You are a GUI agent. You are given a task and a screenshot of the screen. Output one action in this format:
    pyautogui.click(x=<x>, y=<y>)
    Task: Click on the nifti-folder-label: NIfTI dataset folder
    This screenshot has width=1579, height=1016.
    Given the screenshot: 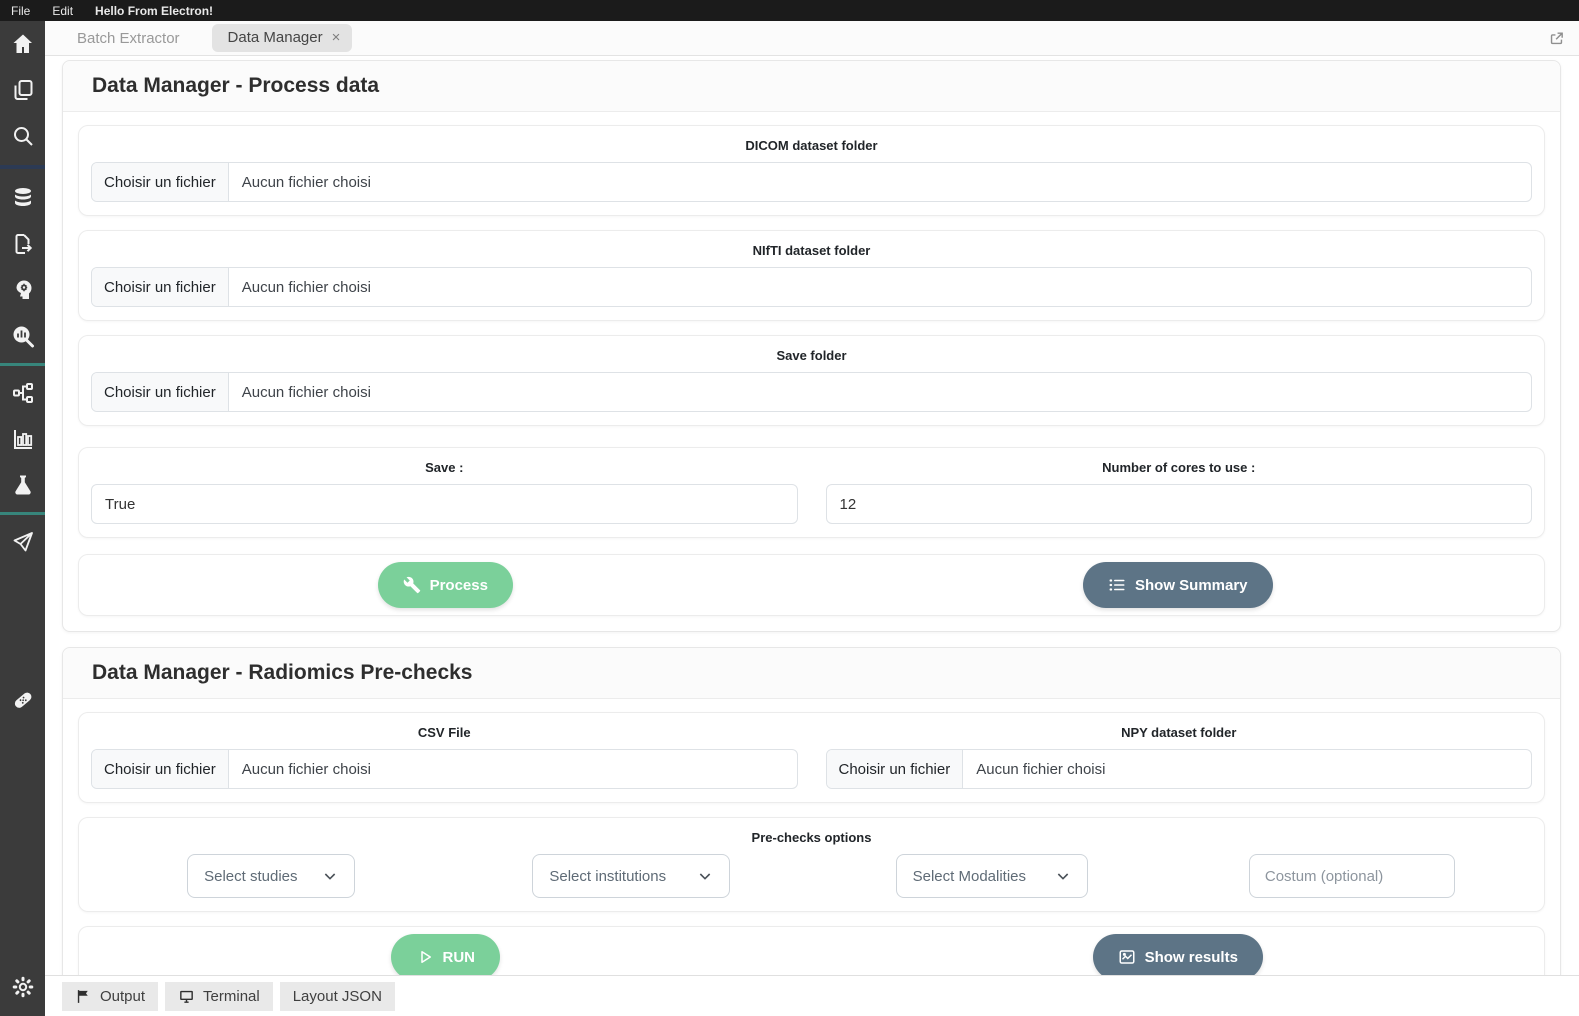 What is the action you would take?
    pyautogui.click(x=811, y=250)
    